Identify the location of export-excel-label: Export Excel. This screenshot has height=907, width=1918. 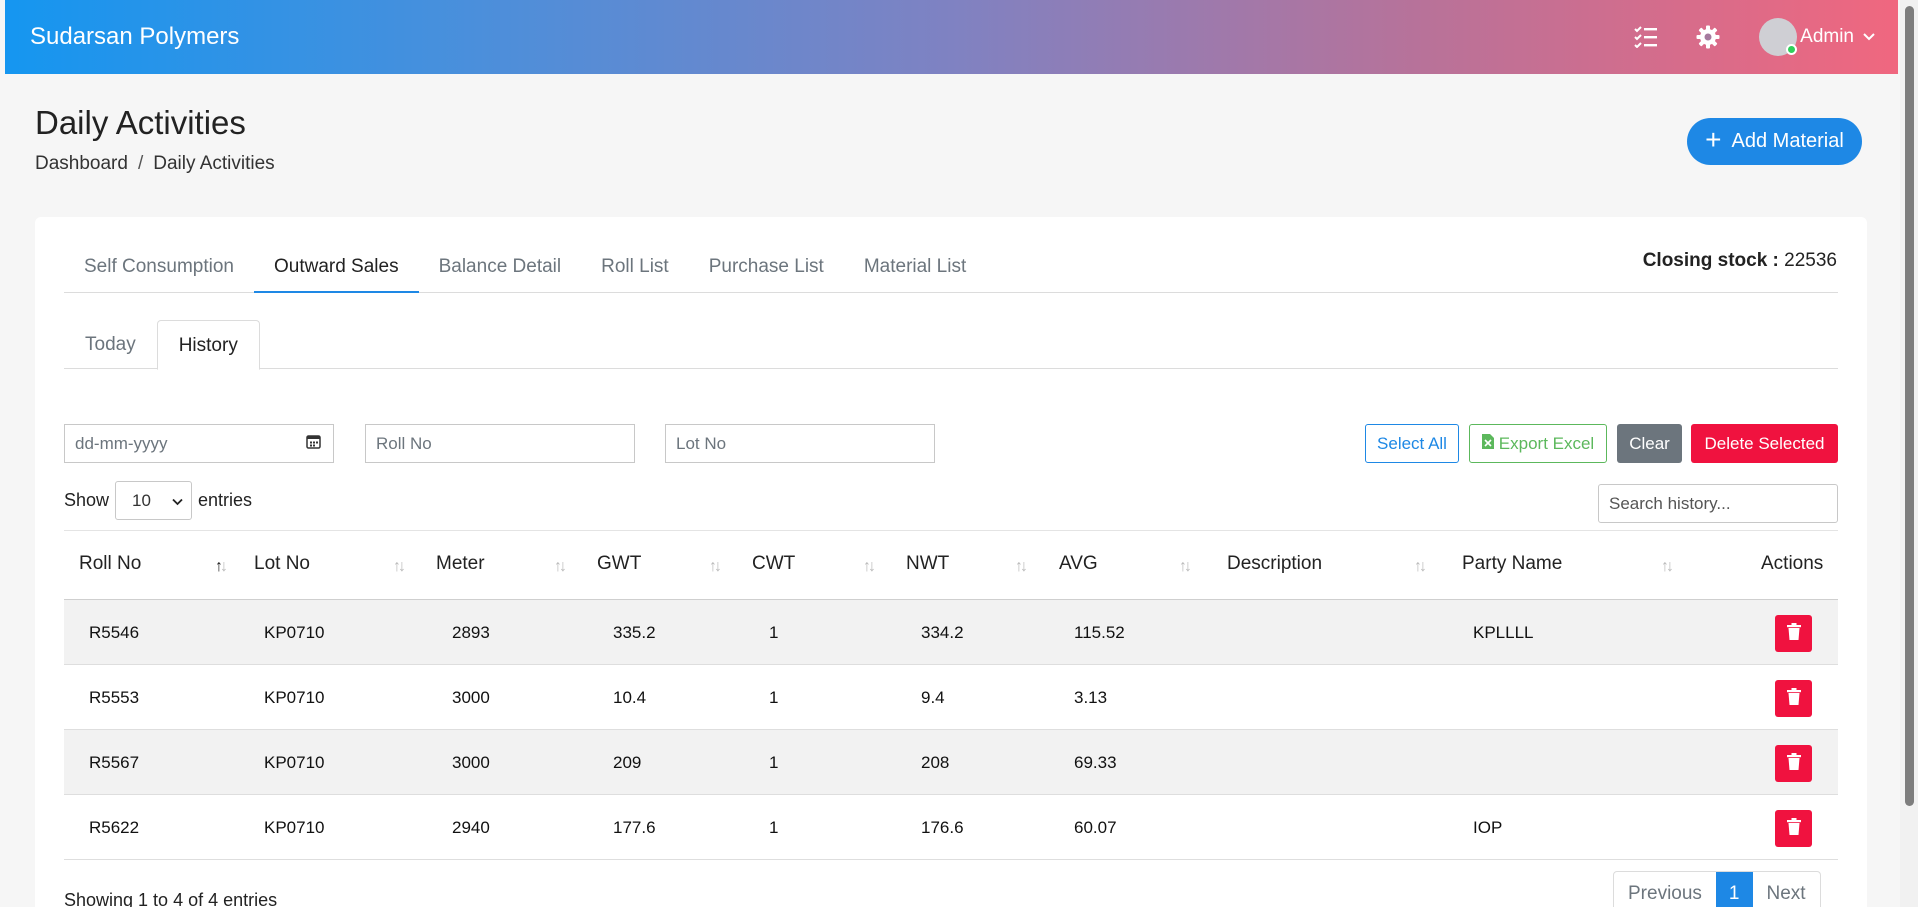
(1546, 443).